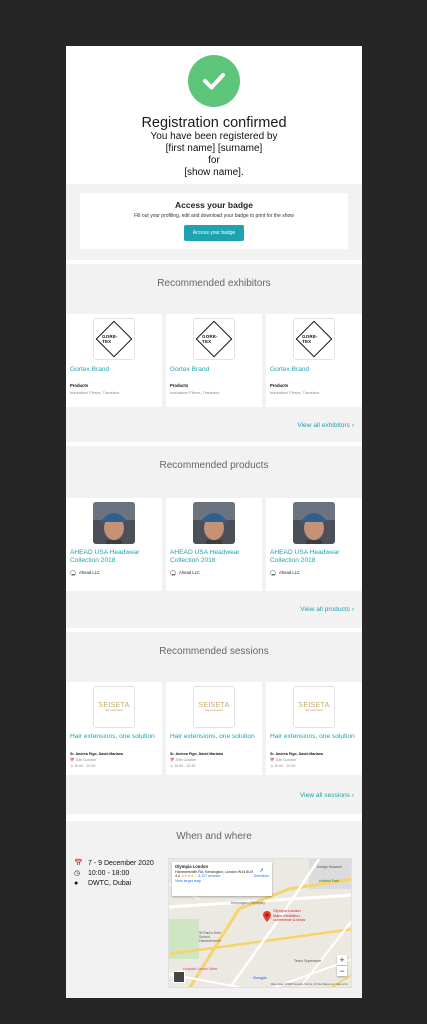 This screenshot has height=1024, width=427. I want to click on map-label: Design Museum, so click(330, 867).